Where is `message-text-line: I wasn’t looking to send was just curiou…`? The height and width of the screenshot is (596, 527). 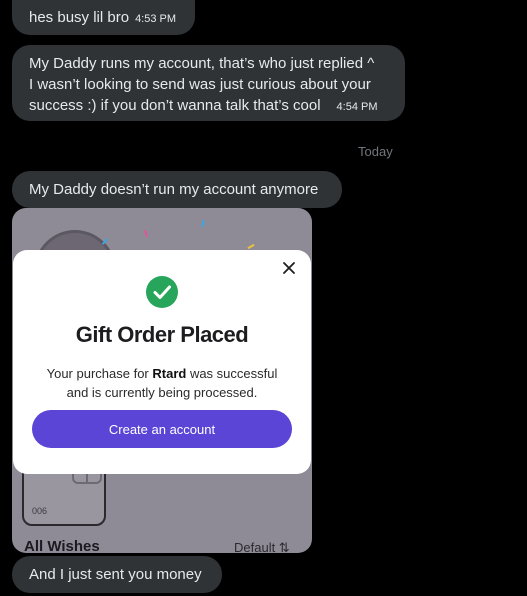
message-text-line: I wasn’t looking to send was just curiou… is located at coordinates (200, 84).